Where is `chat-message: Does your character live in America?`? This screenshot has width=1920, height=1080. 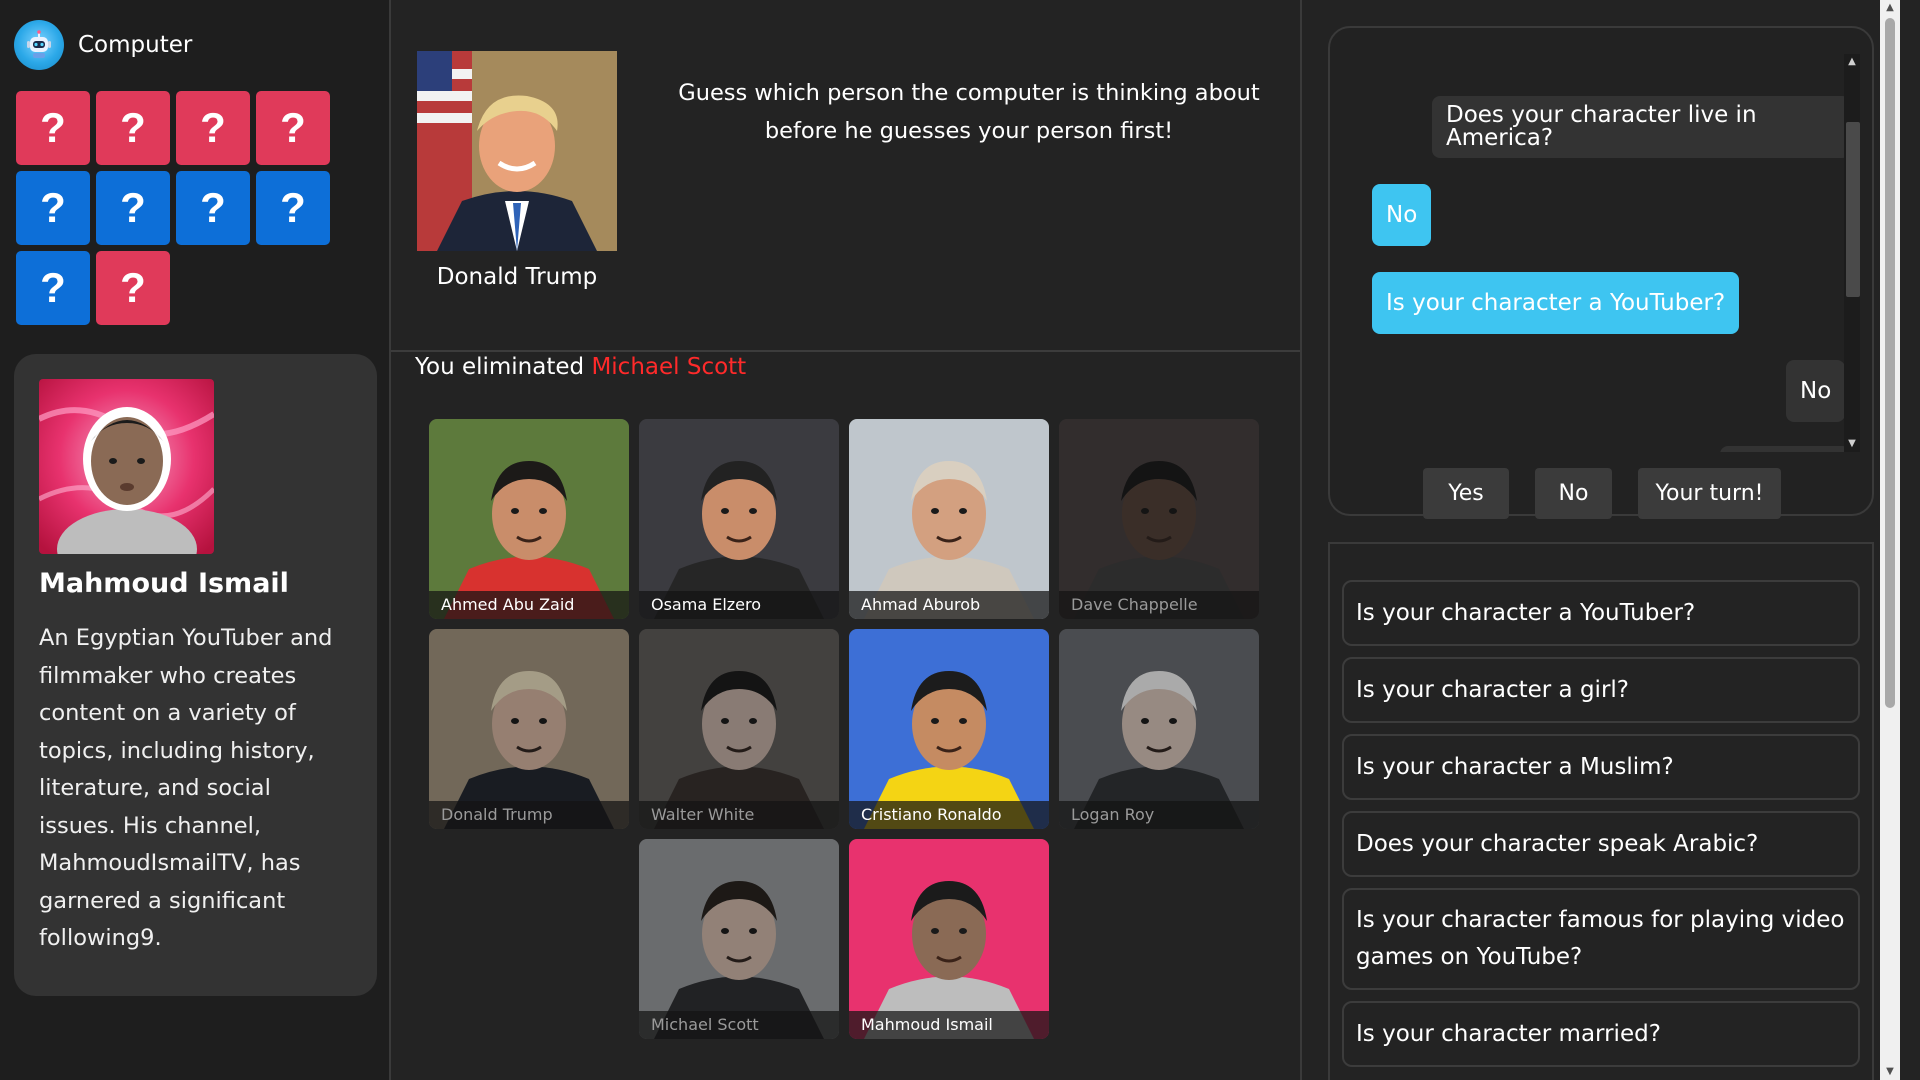
chat-message: Does your character live in America? is located at coordinates (1641, 127).